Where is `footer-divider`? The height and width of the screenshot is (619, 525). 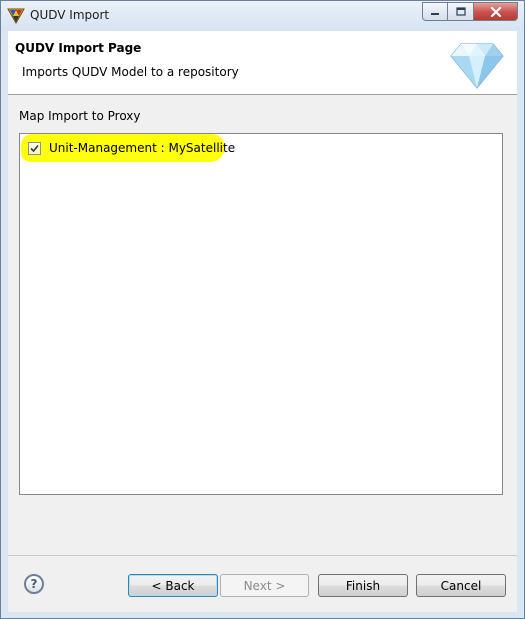 footer-divider is located at coordinates (262, 555).